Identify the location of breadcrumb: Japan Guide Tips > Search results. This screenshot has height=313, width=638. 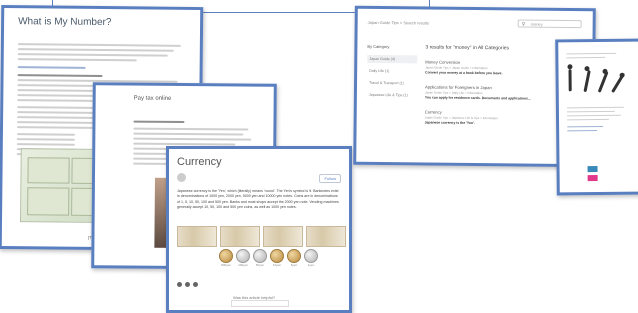
(398, 23).